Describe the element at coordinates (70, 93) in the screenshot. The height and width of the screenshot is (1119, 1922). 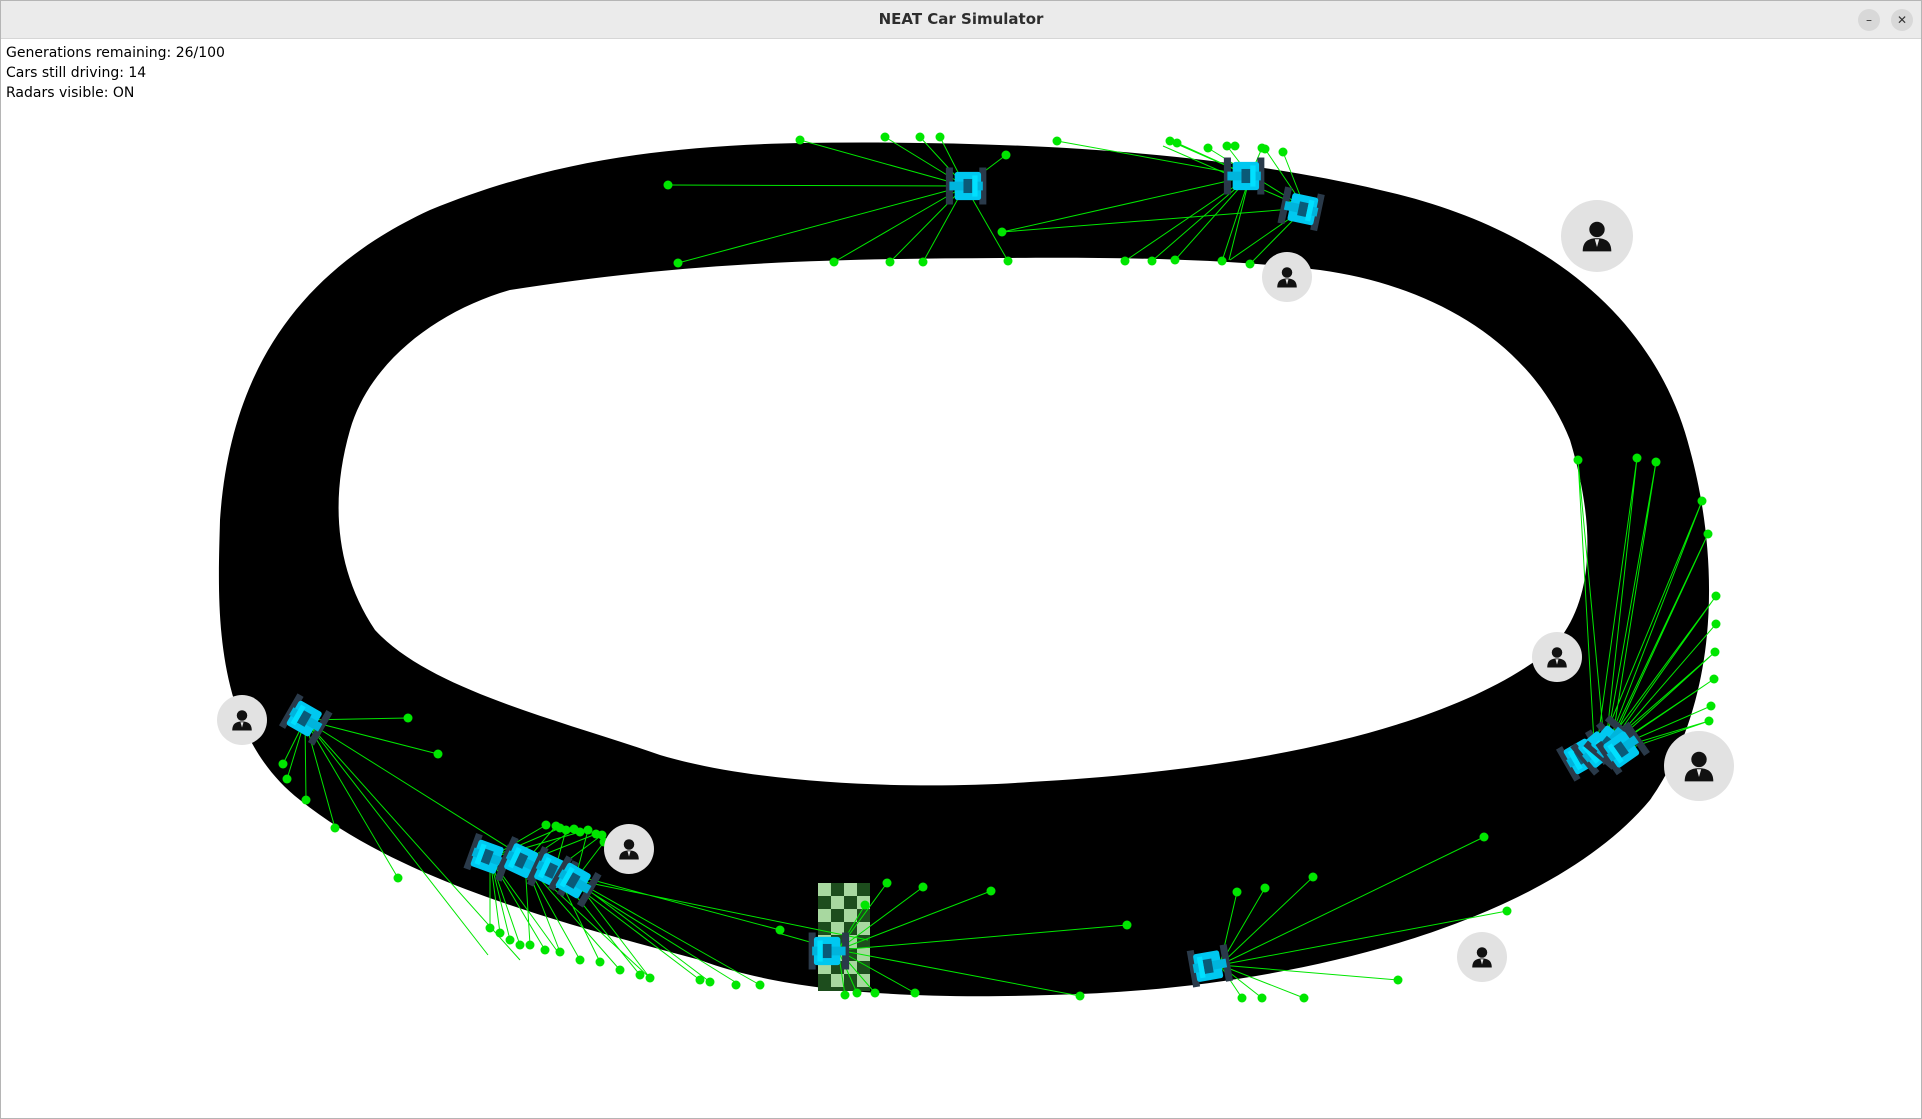
I see `radars-visible: Radars visible: ON` at that location.